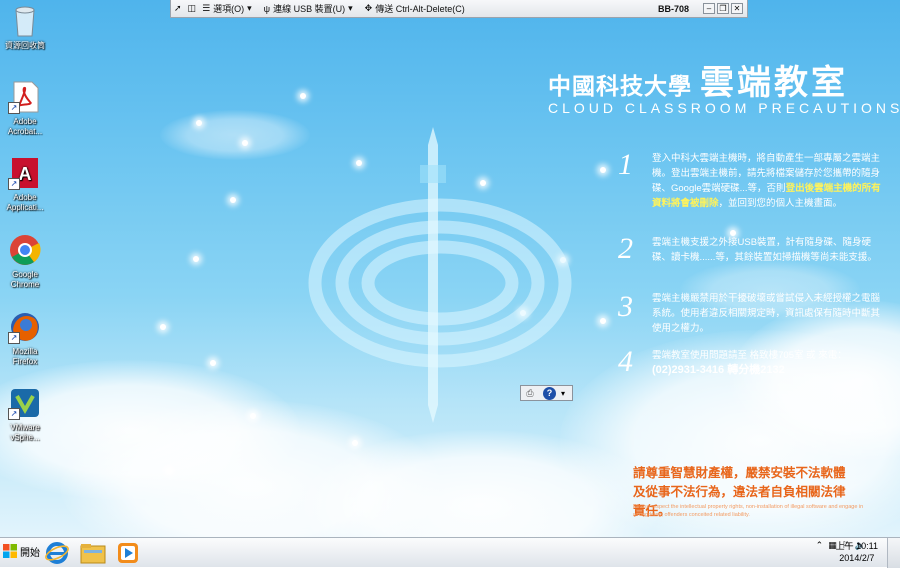  What do you see at coordinates (308, 8) in the screenshot?
I see `usb-menu: ψ 連線 USB 裝置(U) ▾` at bounding box center [308, 8].